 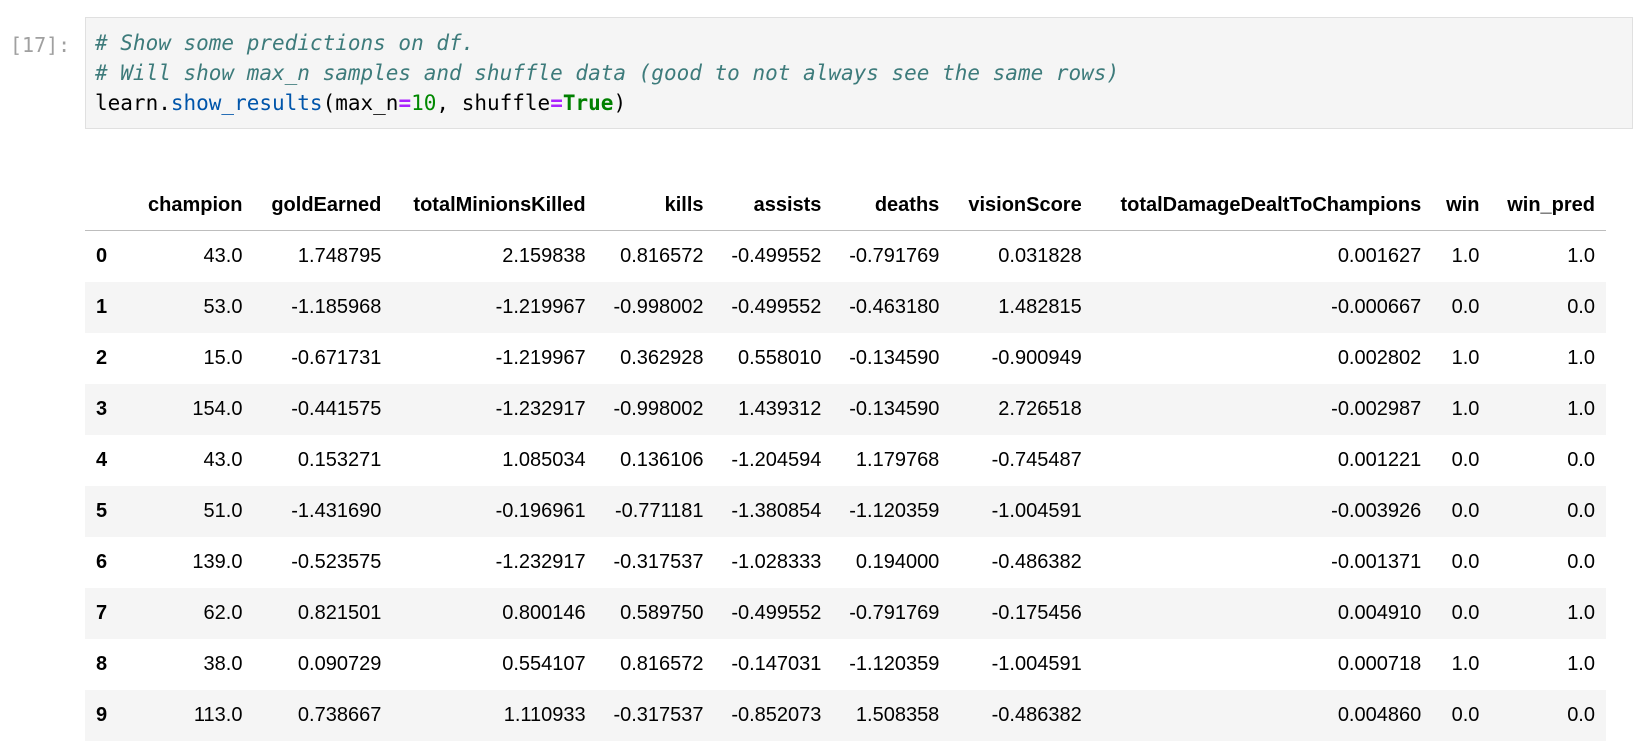 I want to click on table-cell: 0.800146, so click(x=544, y=612).